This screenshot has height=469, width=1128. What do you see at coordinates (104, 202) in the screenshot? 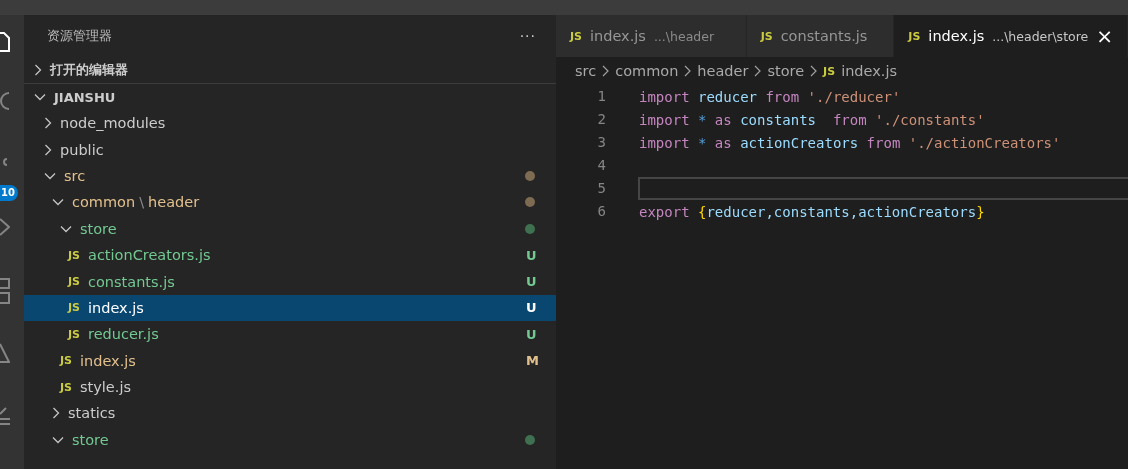
I see `folder-name: common` at bounding box center [104, 202].